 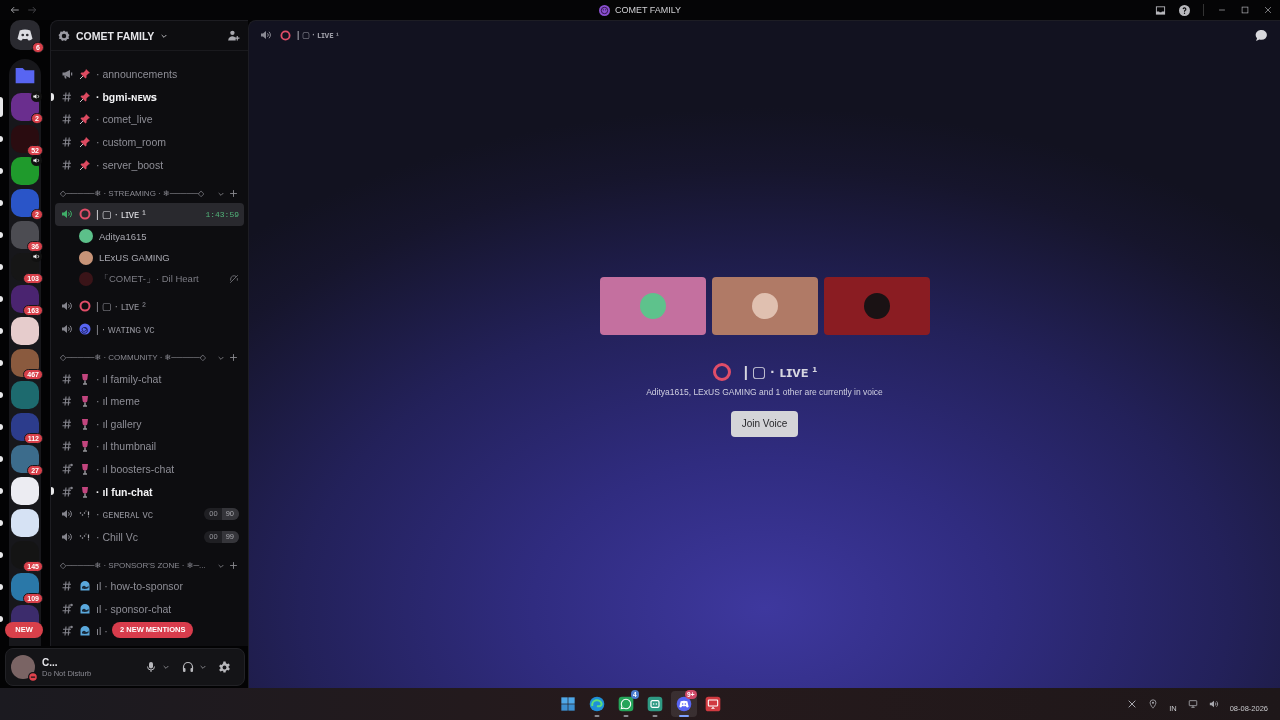 What do you see at coordinates (712, 704) in the screenshot?
I see `screen-cast-icon` at bounding box center [712, 704].